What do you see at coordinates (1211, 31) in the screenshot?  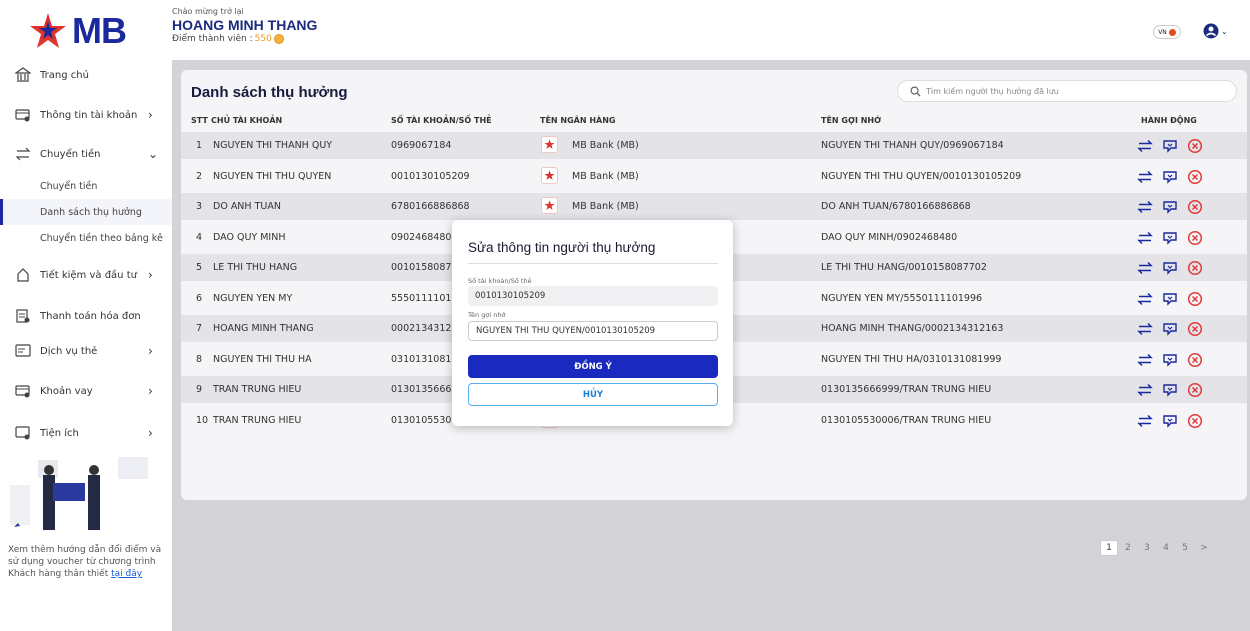 I see `user-icon` at bounding box center [1211, 31].